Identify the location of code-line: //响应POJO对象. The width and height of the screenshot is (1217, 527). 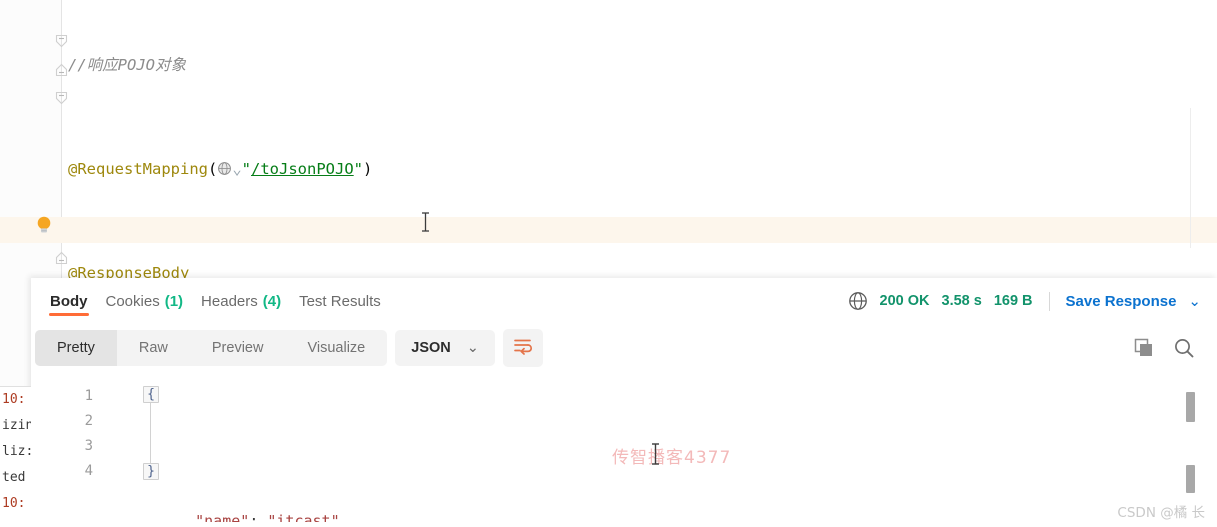
(618, 65).